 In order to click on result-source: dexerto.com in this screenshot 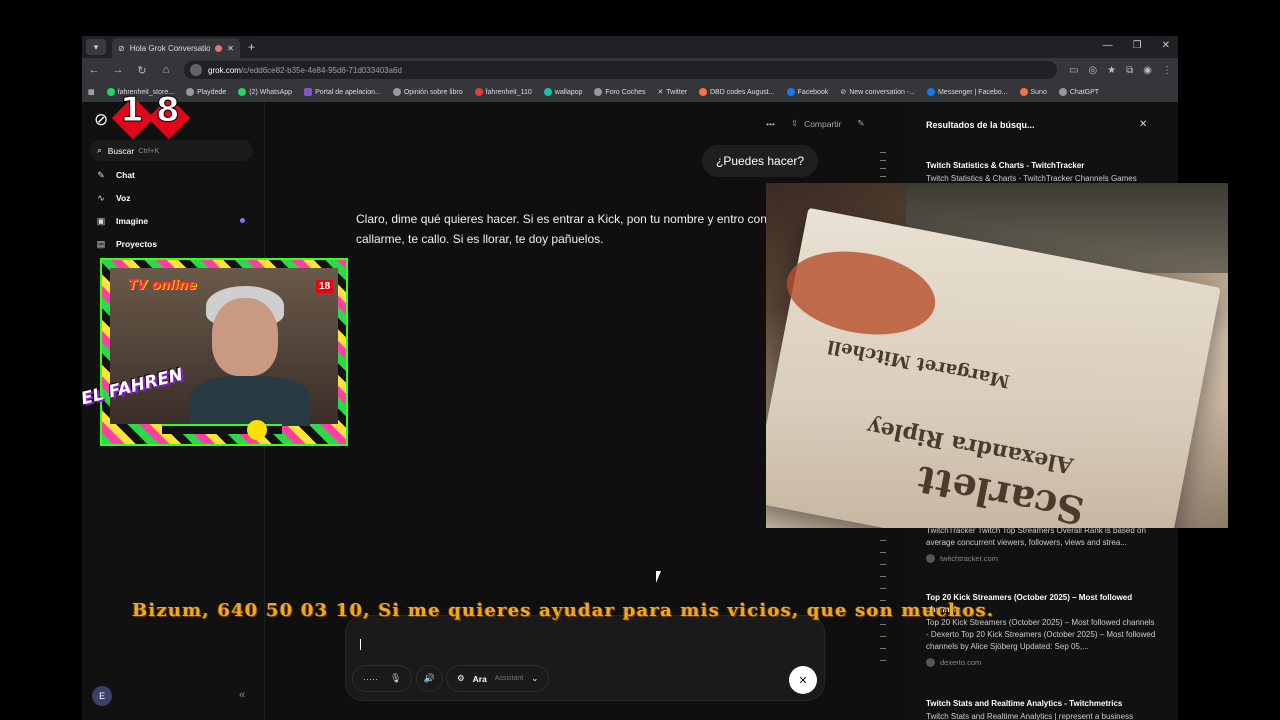, I will do `click(1041, 662)`.